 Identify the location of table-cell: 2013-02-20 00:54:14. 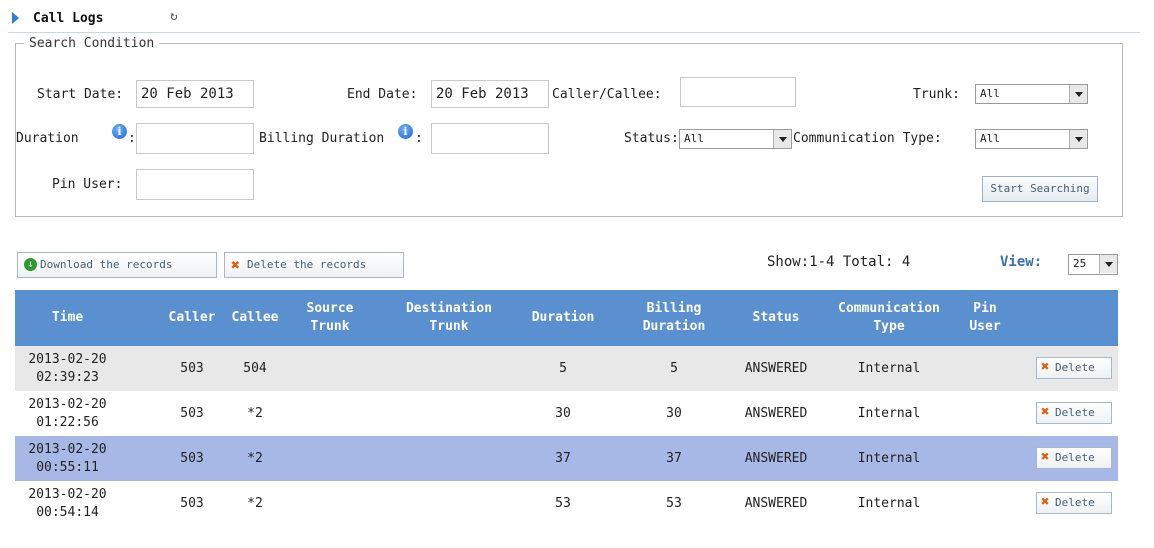
(67, 503).